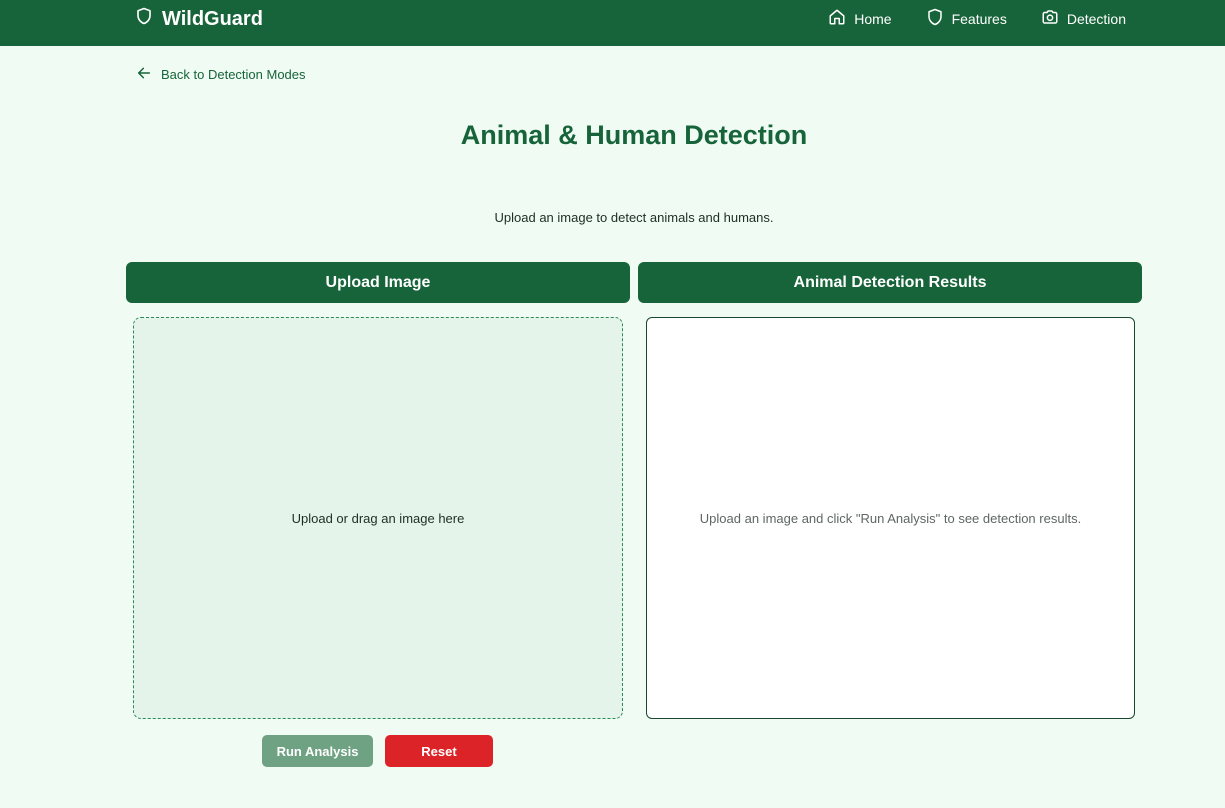 The width and height of the screenshot is (1225, 808). What do you see at coordinates (890, 282) in the screenshot?
I see `results-panel-header: Animal Detection Results` at bounding box center [890, 282].